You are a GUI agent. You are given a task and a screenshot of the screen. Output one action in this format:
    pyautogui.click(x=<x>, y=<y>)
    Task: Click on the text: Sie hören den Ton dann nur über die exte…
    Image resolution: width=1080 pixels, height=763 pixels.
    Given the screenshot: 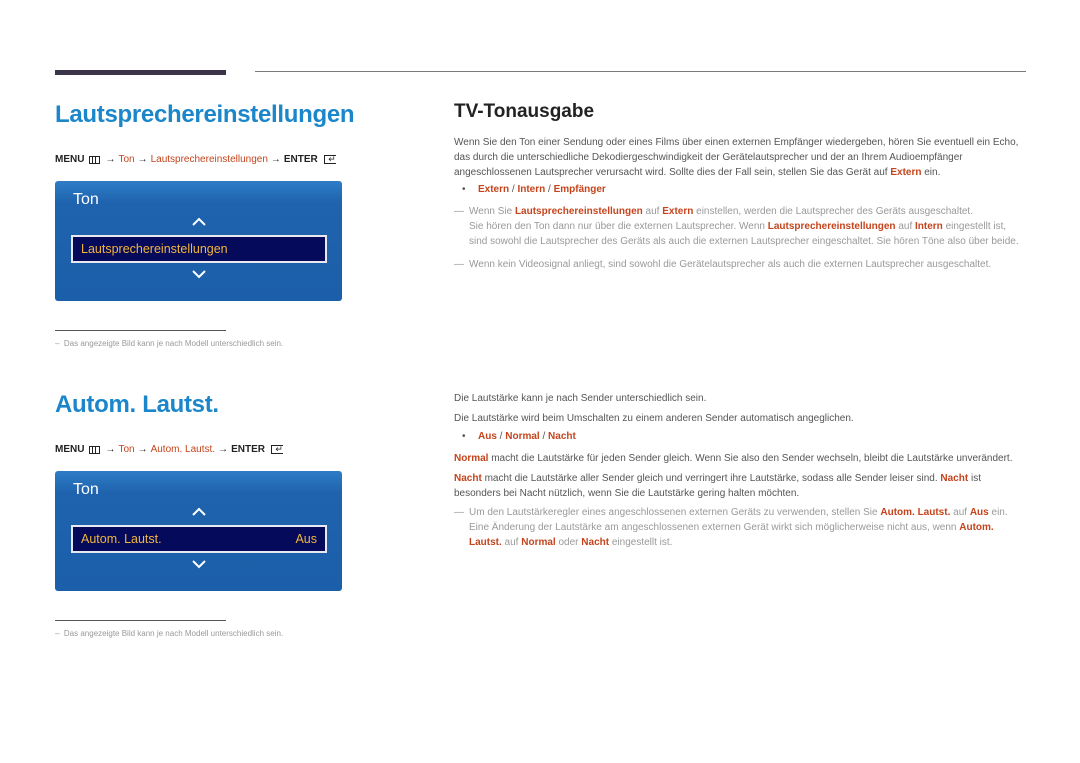 What is the action you would take?
    pyautogui.click(x=618, y=226)
    